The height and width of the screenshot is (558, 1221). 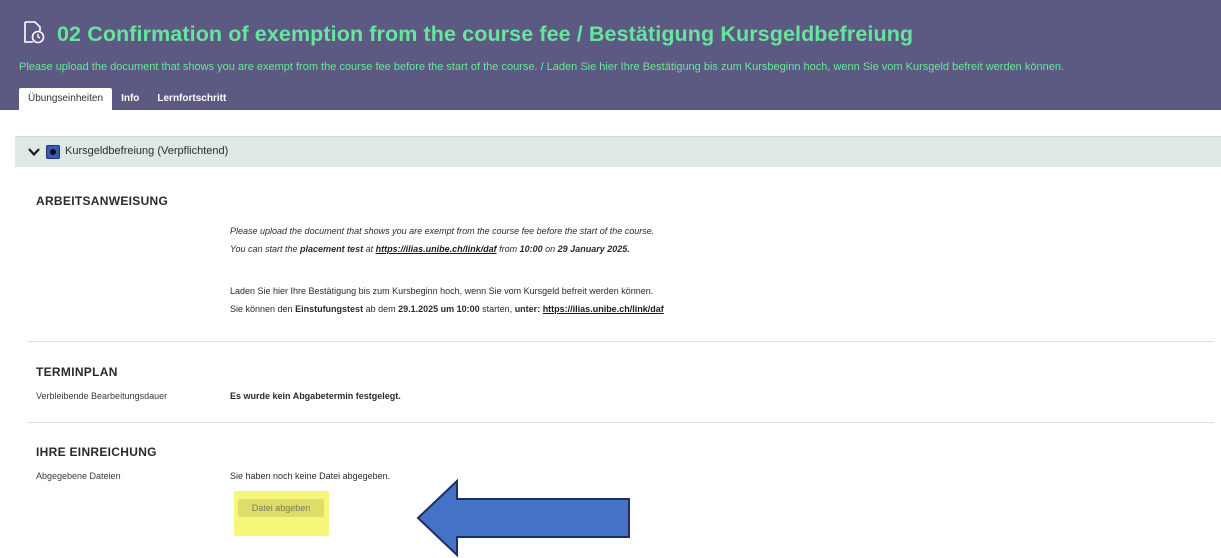 What do you see at coordinates (191, 99) in the screenshot?
I see `tab-lernfortschritt: Lernfortschritt` at bounding box center [191, 99].